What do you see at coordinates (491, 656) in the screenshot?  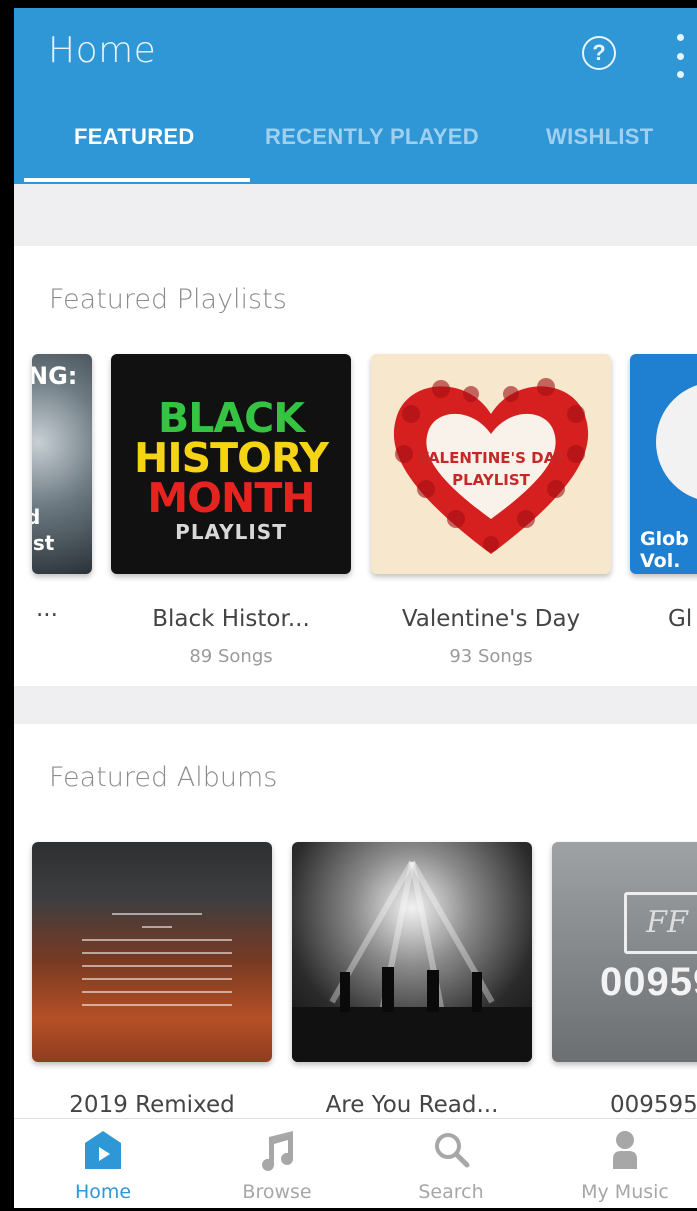 I see `playlist-song-count: 93 Songs` at bounding box center [491, 656].